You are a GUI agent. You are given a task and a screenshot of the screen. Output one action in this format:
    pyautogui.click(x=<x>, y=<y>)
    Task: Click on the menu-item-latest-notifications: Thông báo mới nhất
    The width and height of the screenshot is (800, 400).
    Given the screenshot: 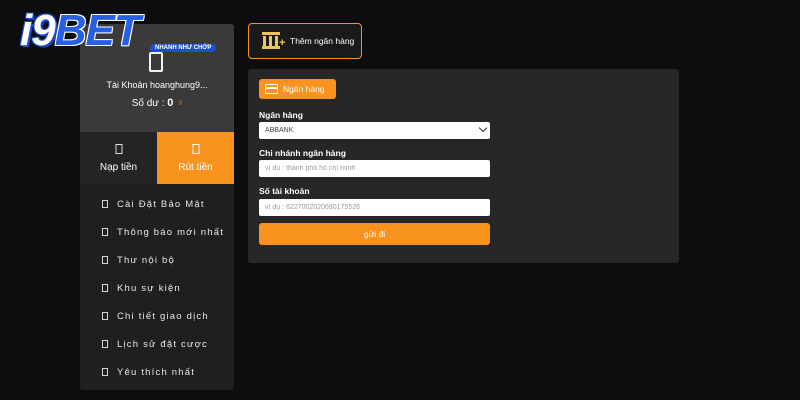 What is the action you would take?
    pyautogui.click(x=157, y=232)
    